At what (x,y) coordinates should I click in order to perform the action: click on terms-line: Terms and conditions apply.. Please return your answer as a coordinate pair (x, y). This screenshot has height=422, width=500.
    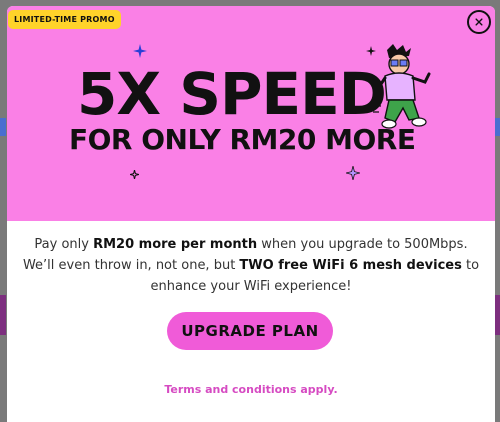
    Looking at the image, I should click on (251, 389).